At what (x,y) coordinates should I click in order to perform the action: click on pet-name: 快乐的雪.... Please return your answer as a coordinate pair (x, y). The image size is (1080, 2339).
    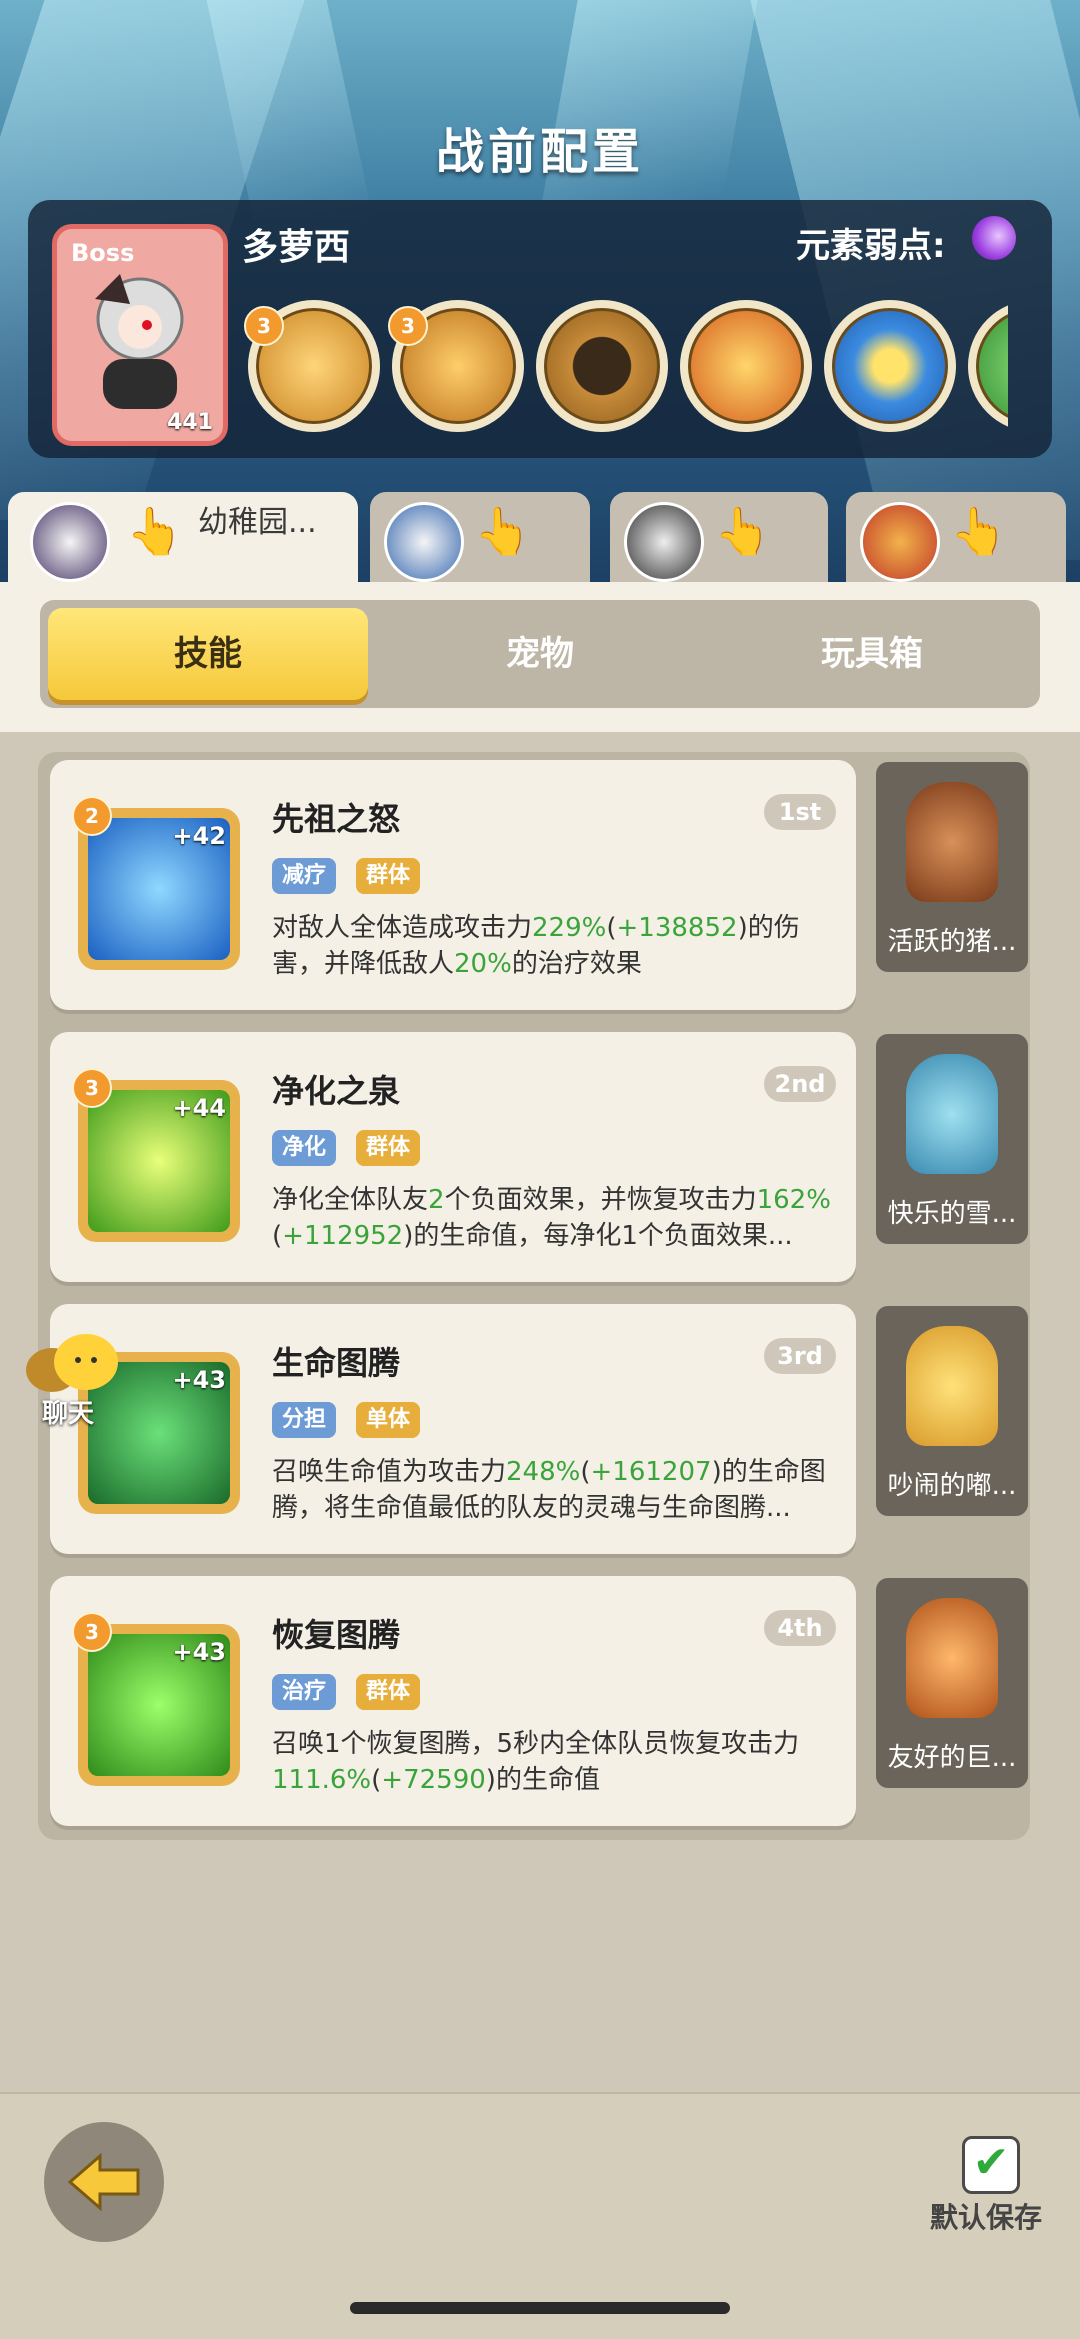
    Looking at the image, I should click on (952, 1214).